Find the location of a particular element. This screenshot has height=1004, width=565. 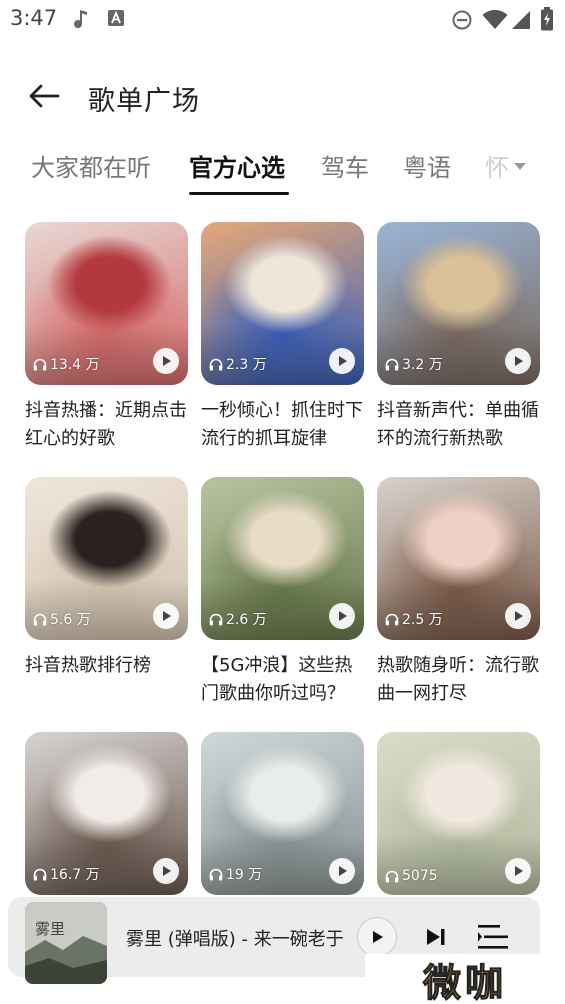

playlist-card: 13.4 万抖音热播：近期点击红心的好歌 is located at coordinates (106, 337).